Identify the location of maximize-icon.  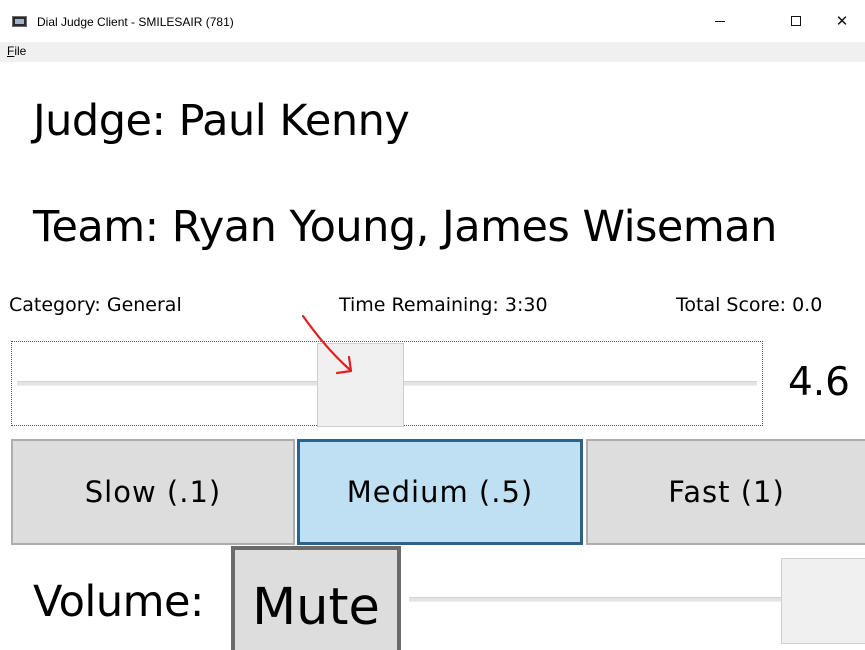
(796, 21).